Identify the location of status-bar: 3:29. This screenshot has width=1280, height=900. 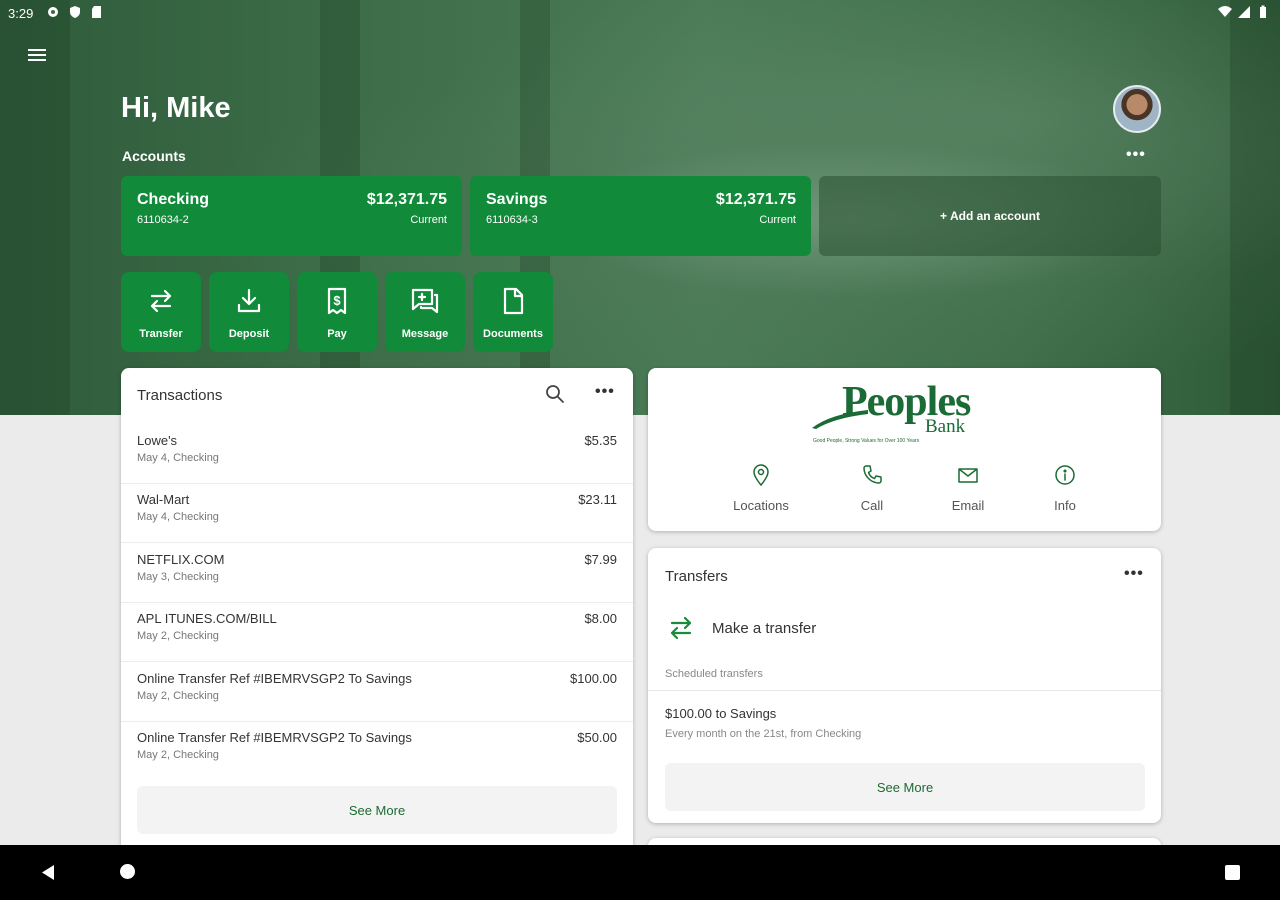
(640, 13).